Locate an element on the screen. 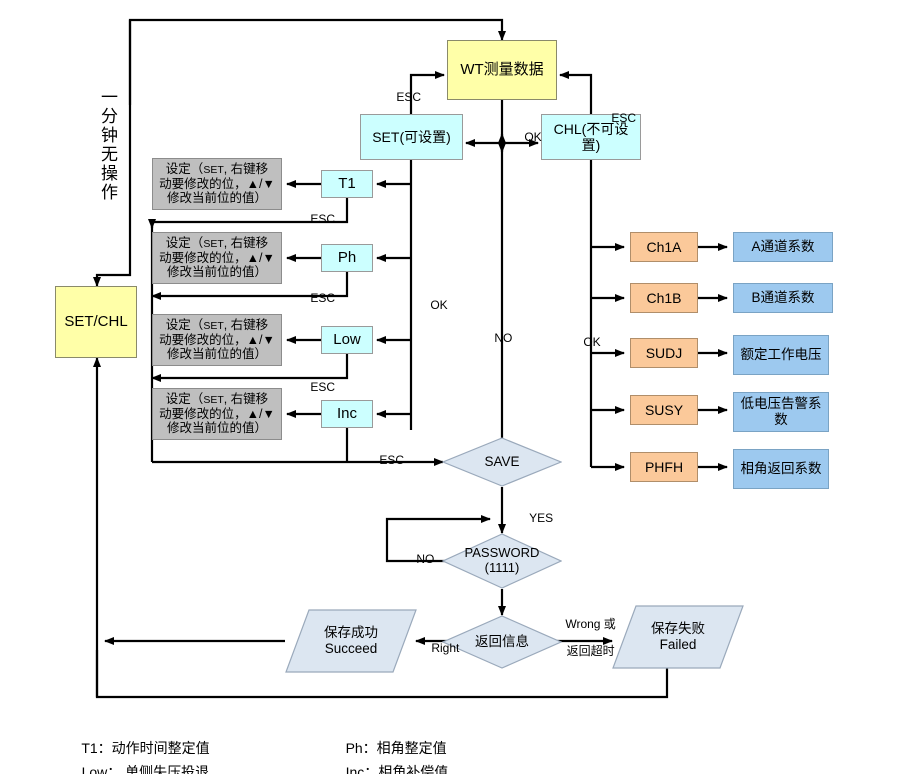 The height and width of the screenshot is (774, 900). return-info-label-wrap: 返回信息 is located at coordinates (502, 642).